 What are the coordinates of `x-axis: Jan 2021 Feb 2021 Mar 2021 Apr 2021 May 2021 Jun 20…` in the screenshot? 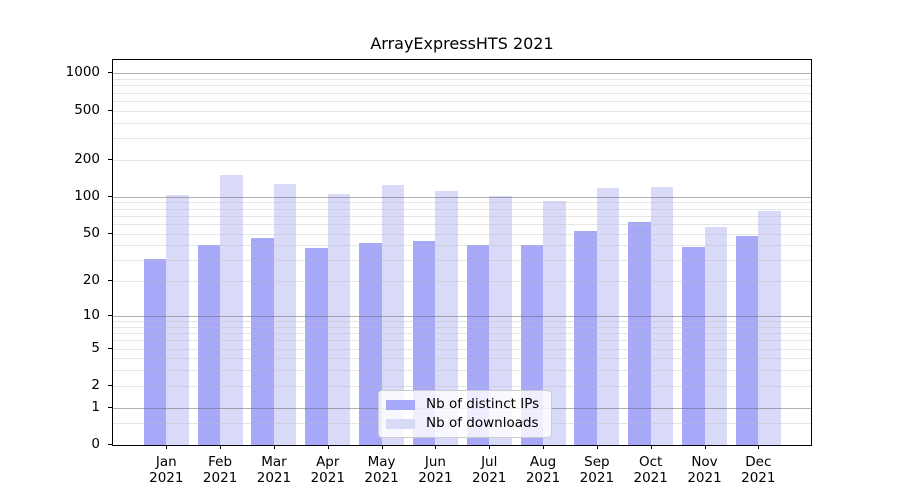 It's located at (462, 470).